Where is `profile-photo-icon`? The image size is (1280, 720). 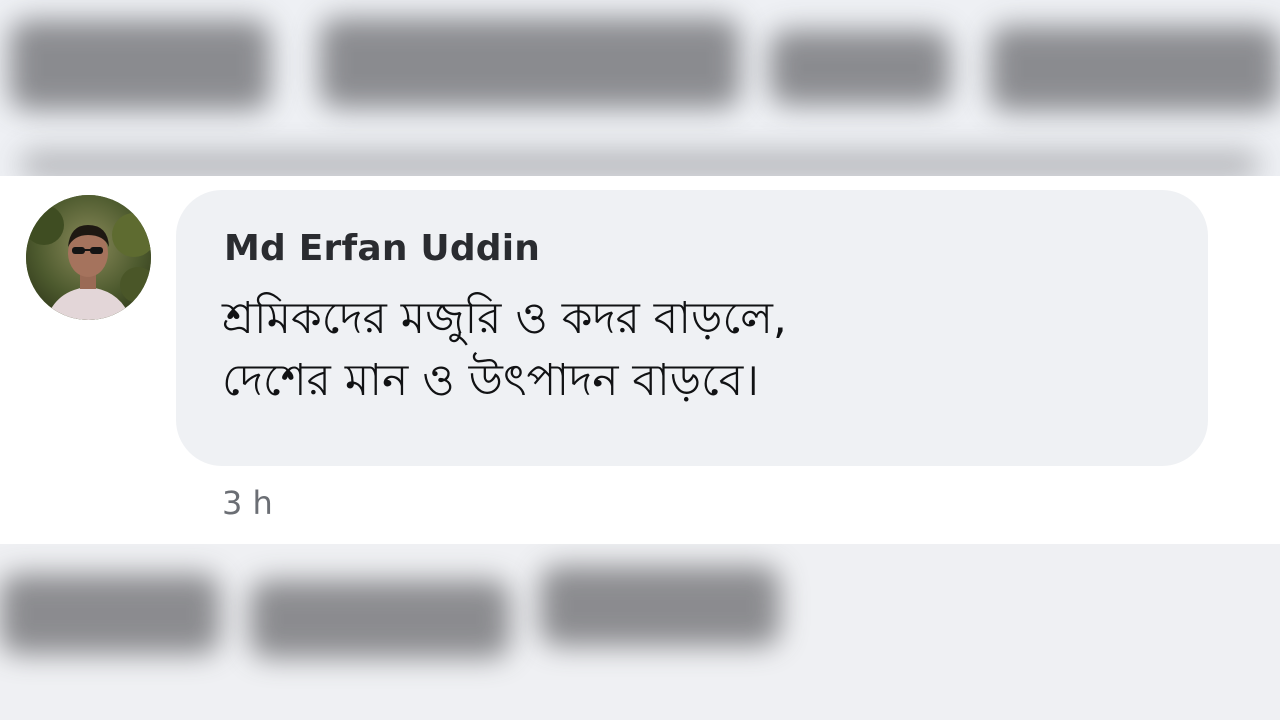
profile-photo-icon is located at coordinates (88, 257).